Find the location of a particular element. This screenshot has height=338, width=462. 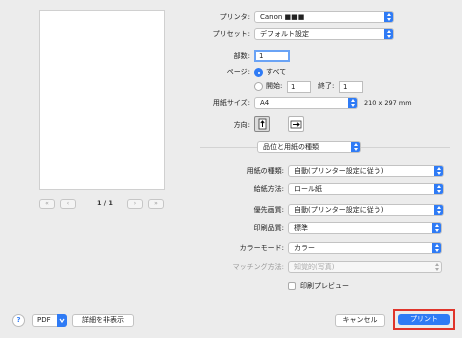

section-popup: 品位と用紙の種類 is located at coordinates (309, 147).